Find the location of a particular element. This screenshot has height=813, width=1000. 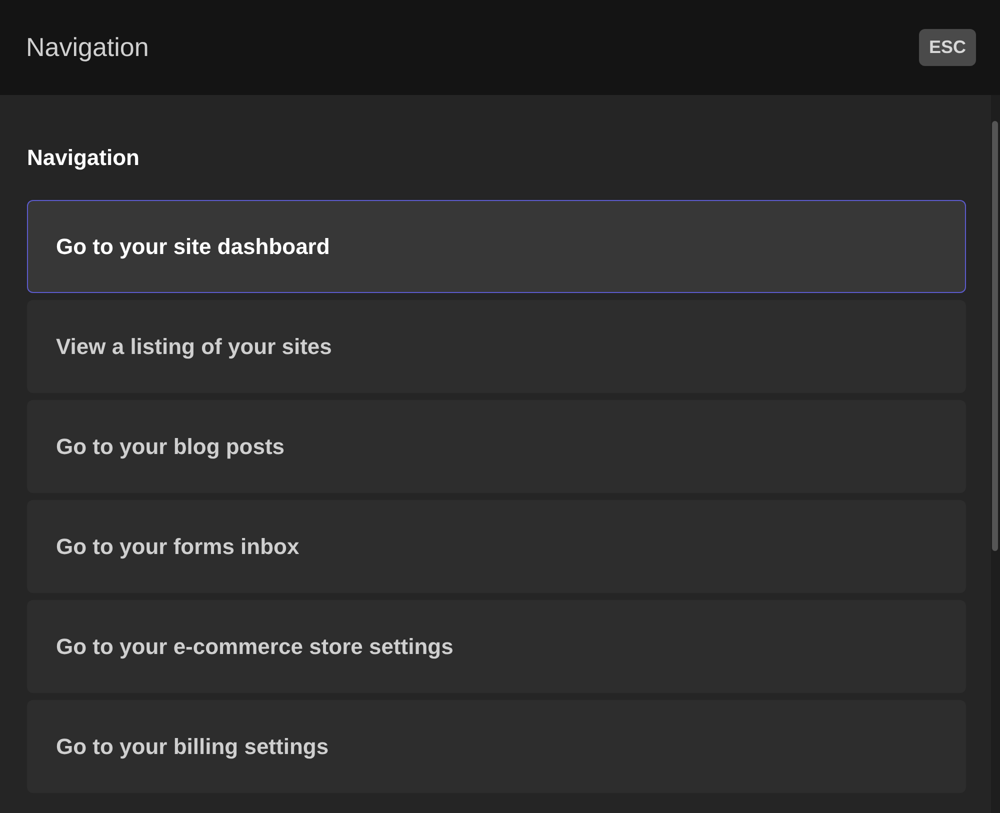

esc-key: ESC is located at coordinates (947, 47).